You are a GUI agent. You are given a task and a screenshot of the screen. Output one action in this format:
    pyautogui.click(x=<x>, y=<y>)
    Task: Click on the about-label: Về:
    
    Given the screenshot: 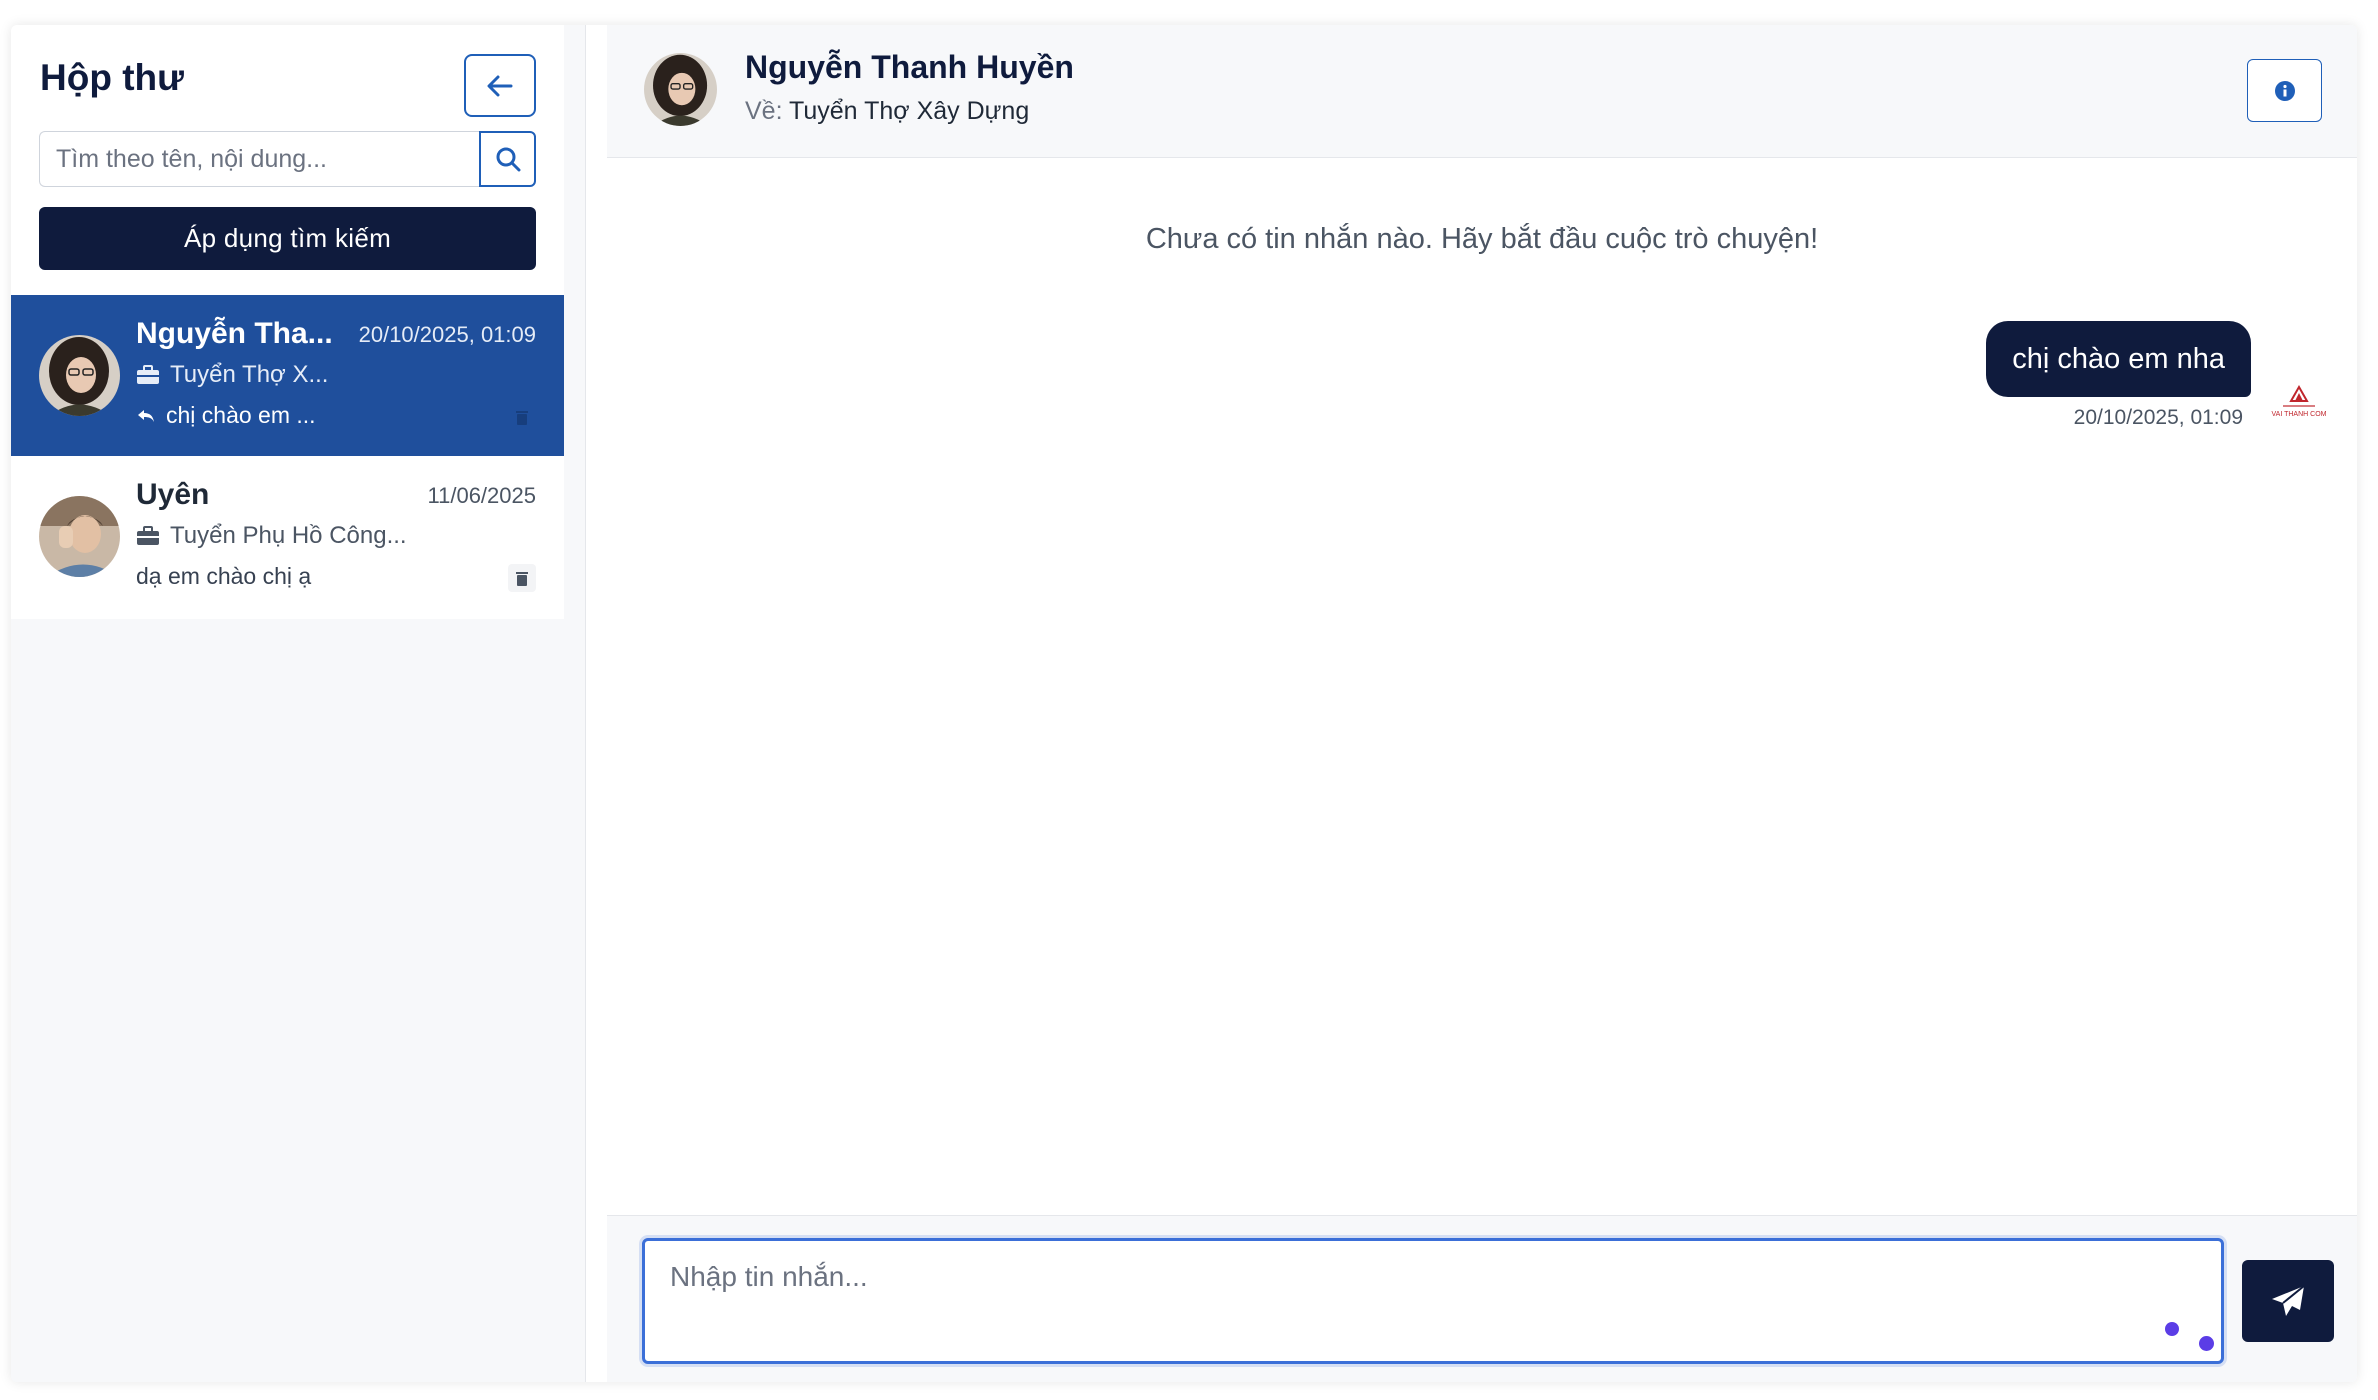 What is the action you would take?
    pyautogui.click(x=764, y=111)
    